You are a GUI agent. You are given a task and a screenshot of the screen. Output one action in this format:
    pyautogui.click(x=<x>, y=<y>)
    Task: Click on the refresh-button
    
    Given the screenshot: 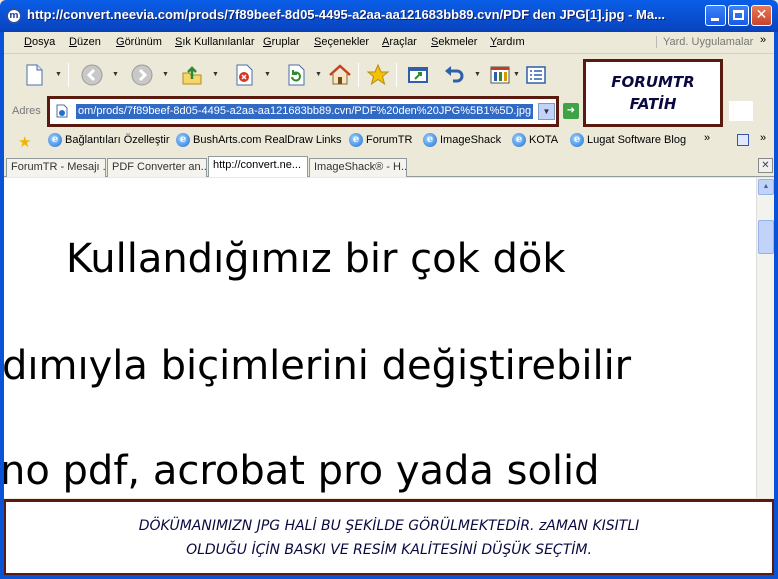 What is the action you would take?
    pyautogui.click(x=296, y=75)
    